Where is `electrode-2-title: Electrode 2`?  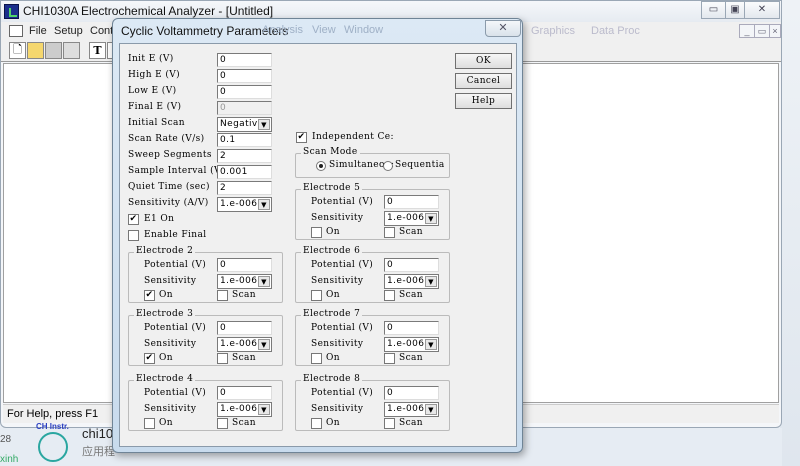 electrode-2-title: Electrode 2 is located at coordinates (165, 251).